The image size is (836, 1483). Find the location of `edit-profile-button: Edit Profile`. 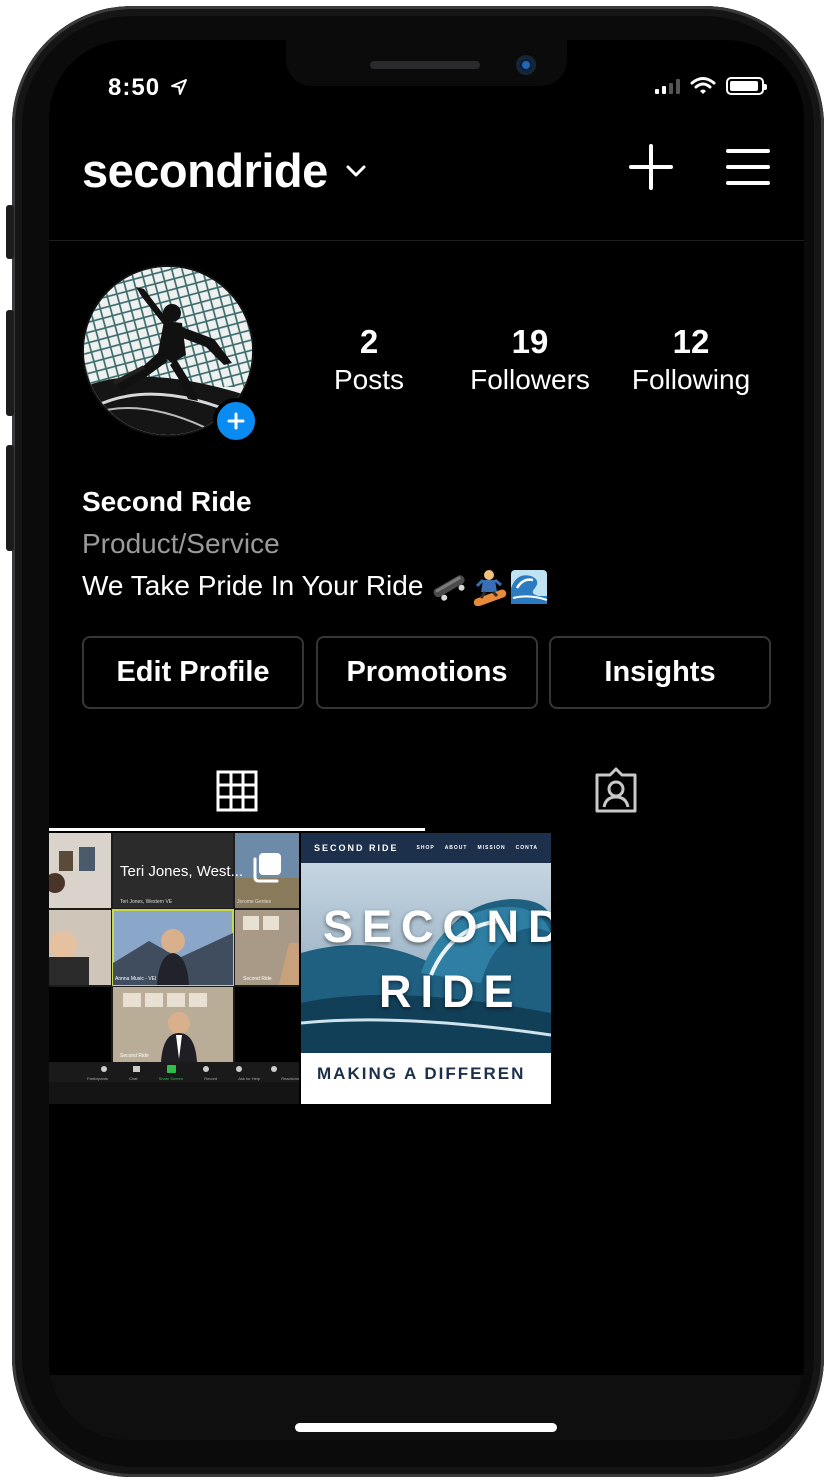

edit-profile-button: Edit Profile is located at coordinates (193, 672).